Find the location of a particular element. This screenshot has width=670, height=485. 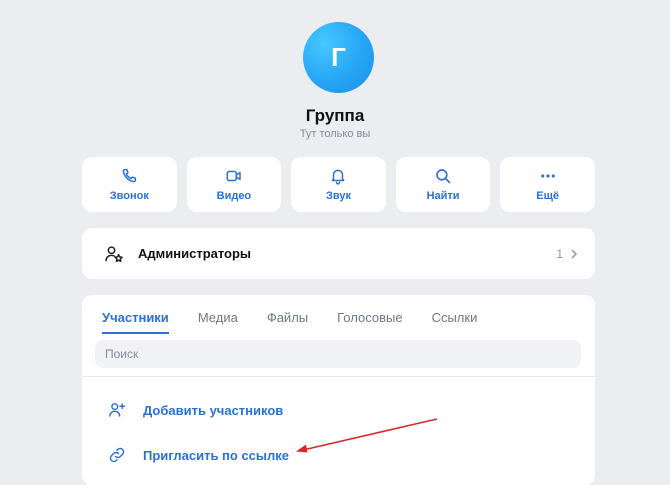

call-label: Звонок is located at coordinates (129, 196).